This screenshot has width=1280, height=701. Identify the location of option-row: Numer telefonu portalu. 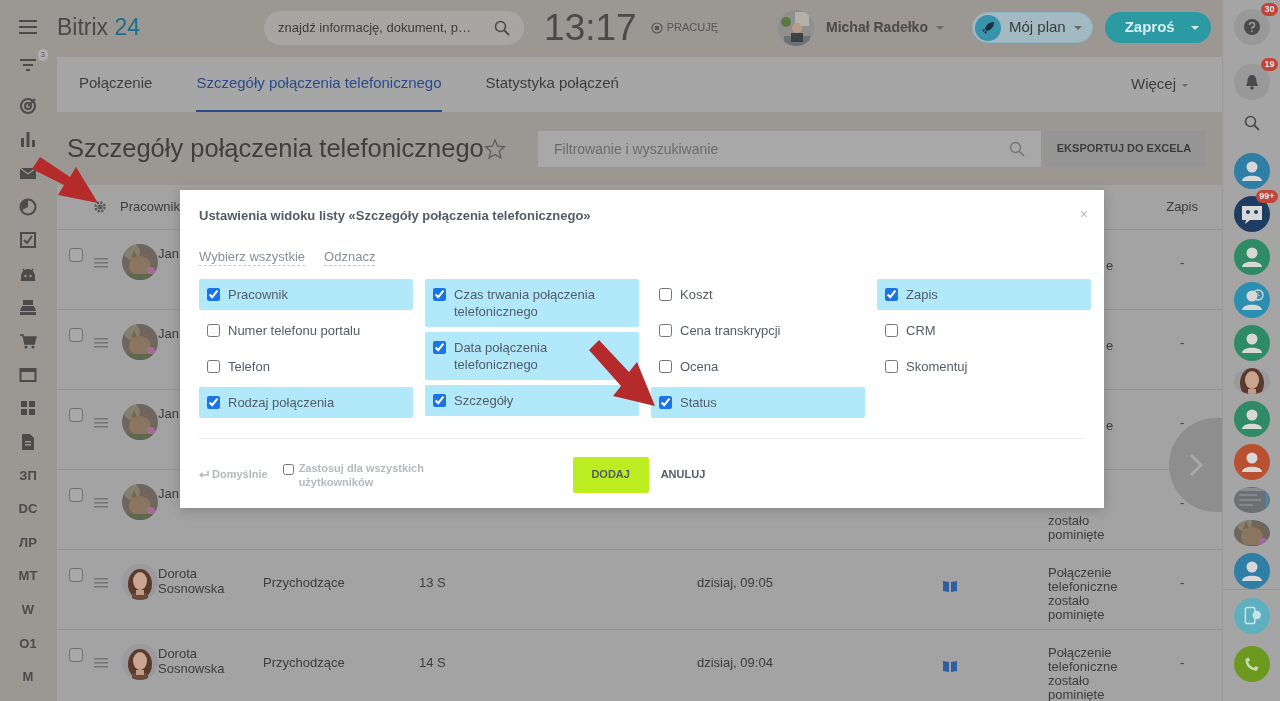
(306, 330).